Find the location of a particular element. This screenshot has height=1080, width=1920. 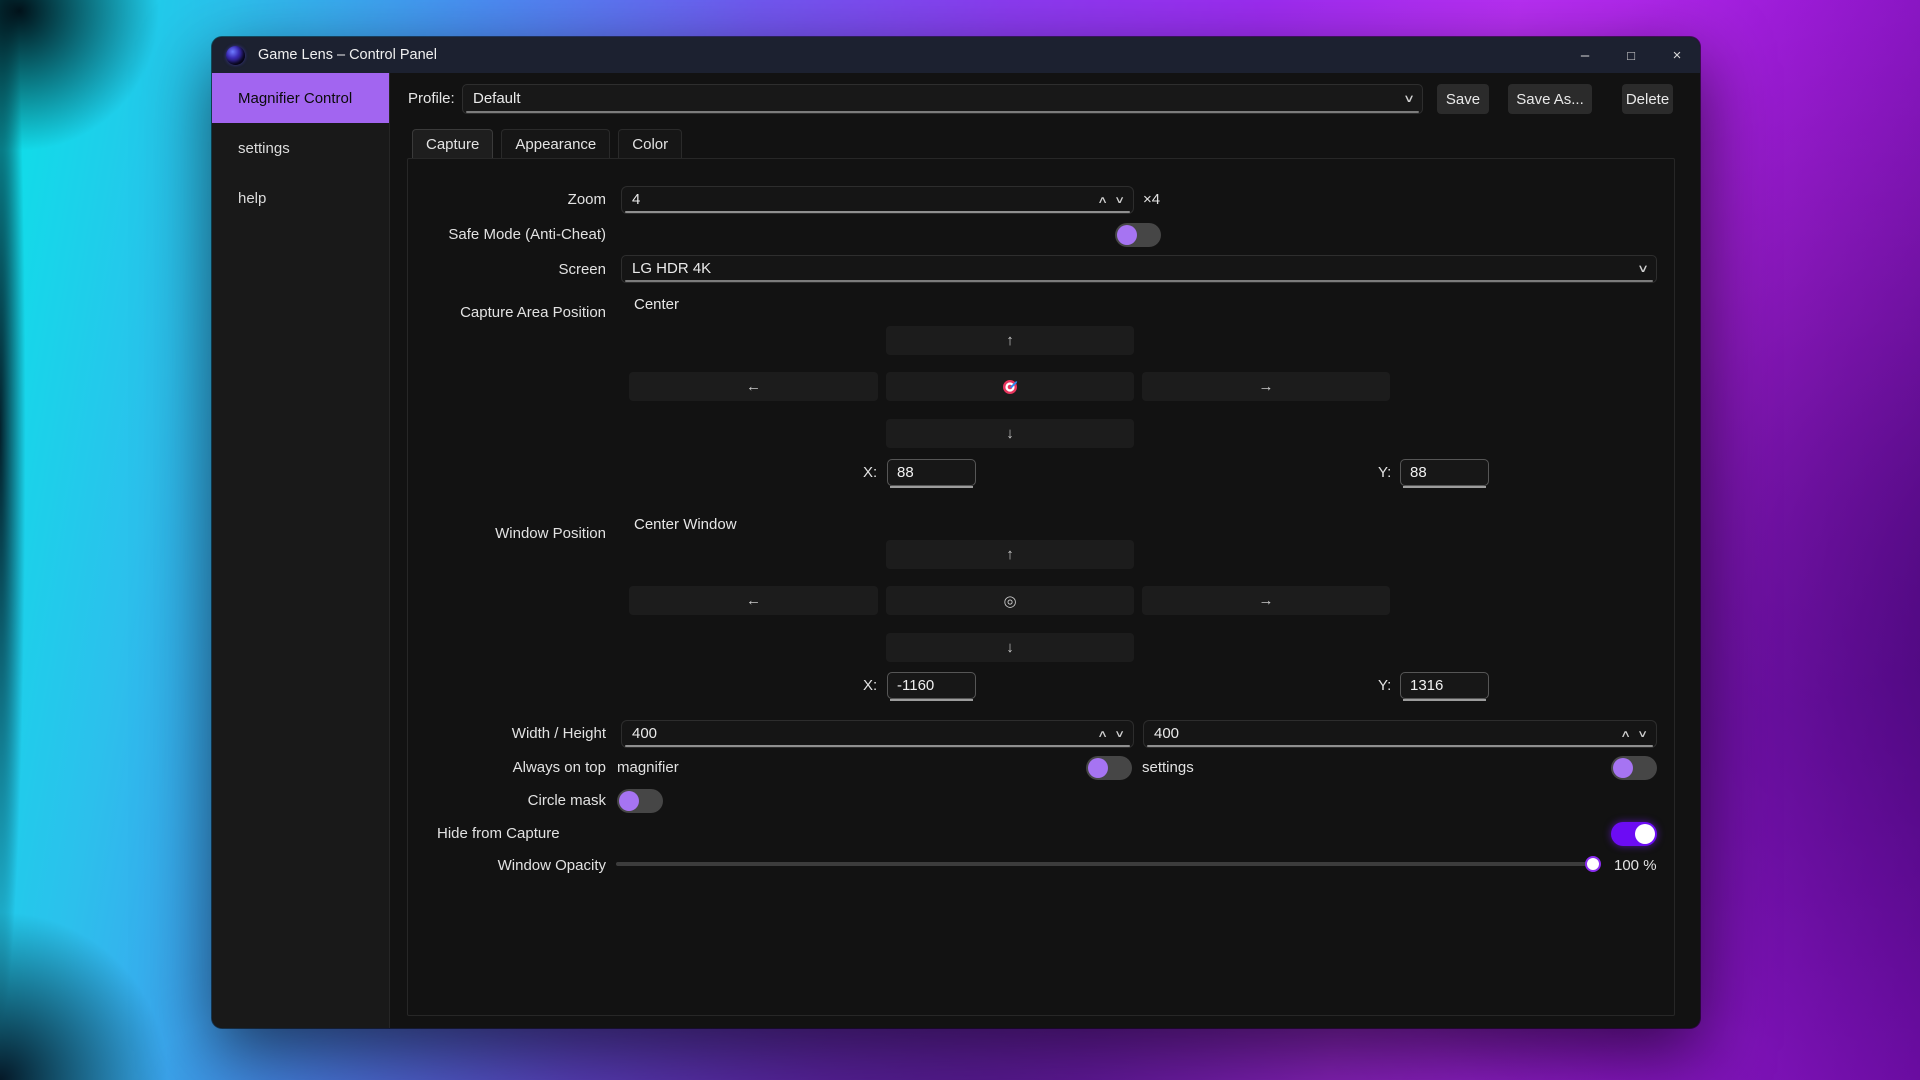

window-y-input is located at coordinates (1444, 685).